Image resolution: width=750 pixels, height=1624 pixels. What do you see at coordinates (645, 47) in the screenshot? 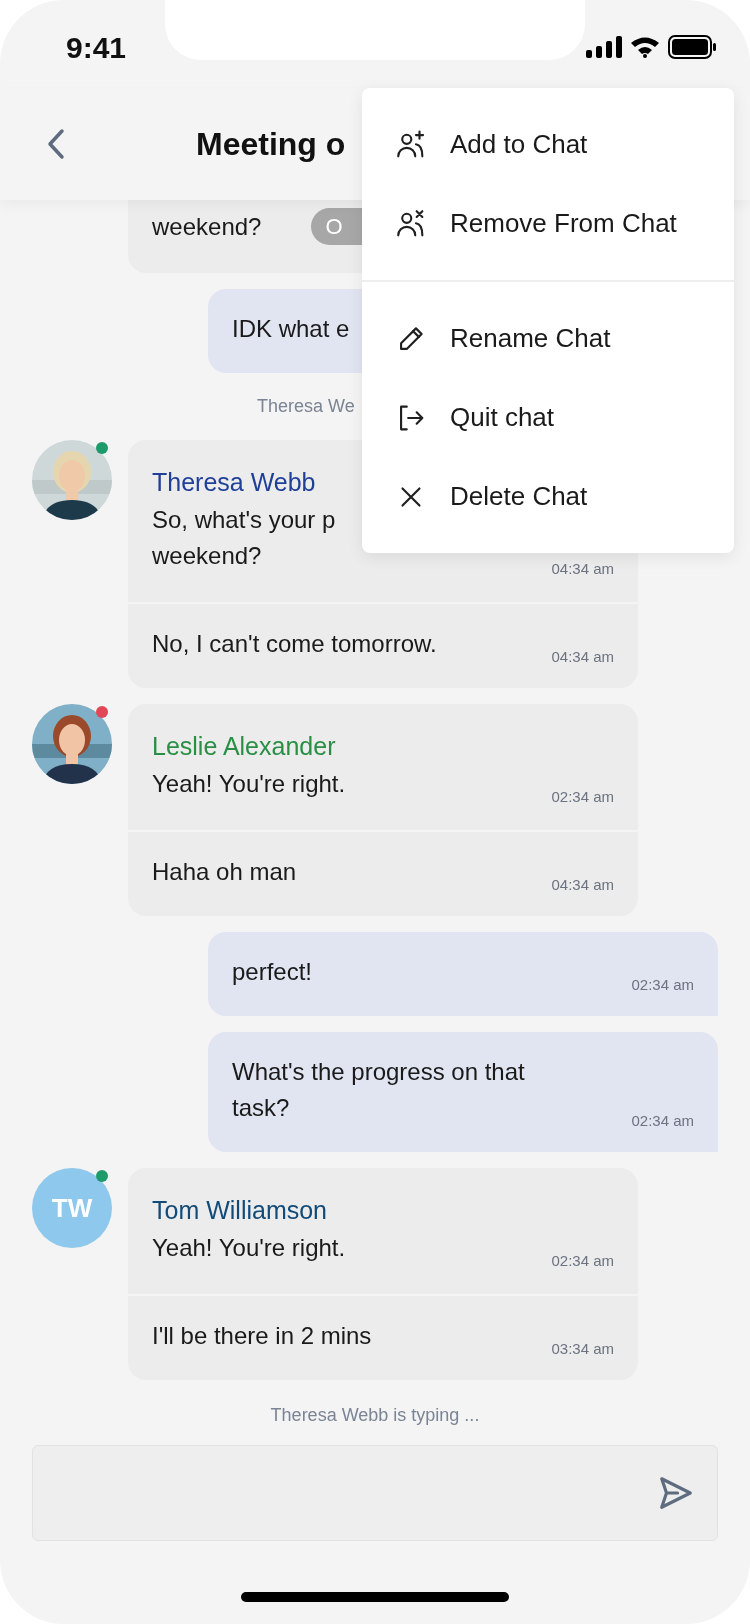
I see `wifi-icon` at bounding box center [645, 47].